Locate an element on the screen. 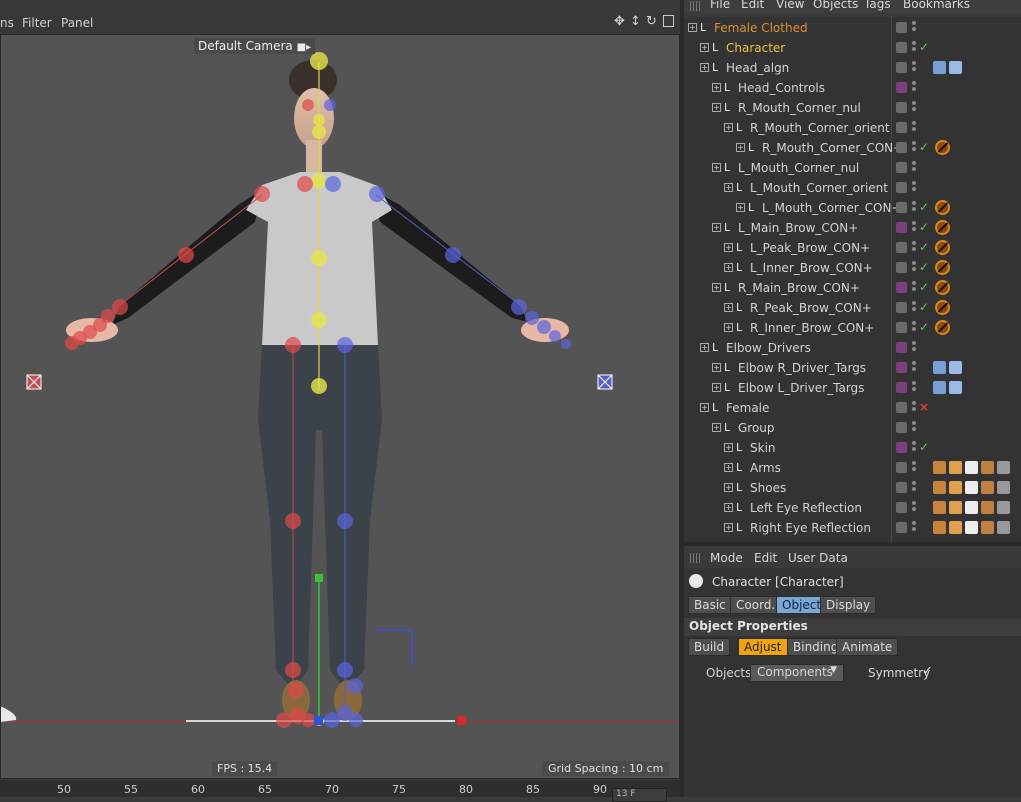 The height and width of the screenshot is (802, 1021). tree-row: + L Female × is located at coordinates (852, 408).